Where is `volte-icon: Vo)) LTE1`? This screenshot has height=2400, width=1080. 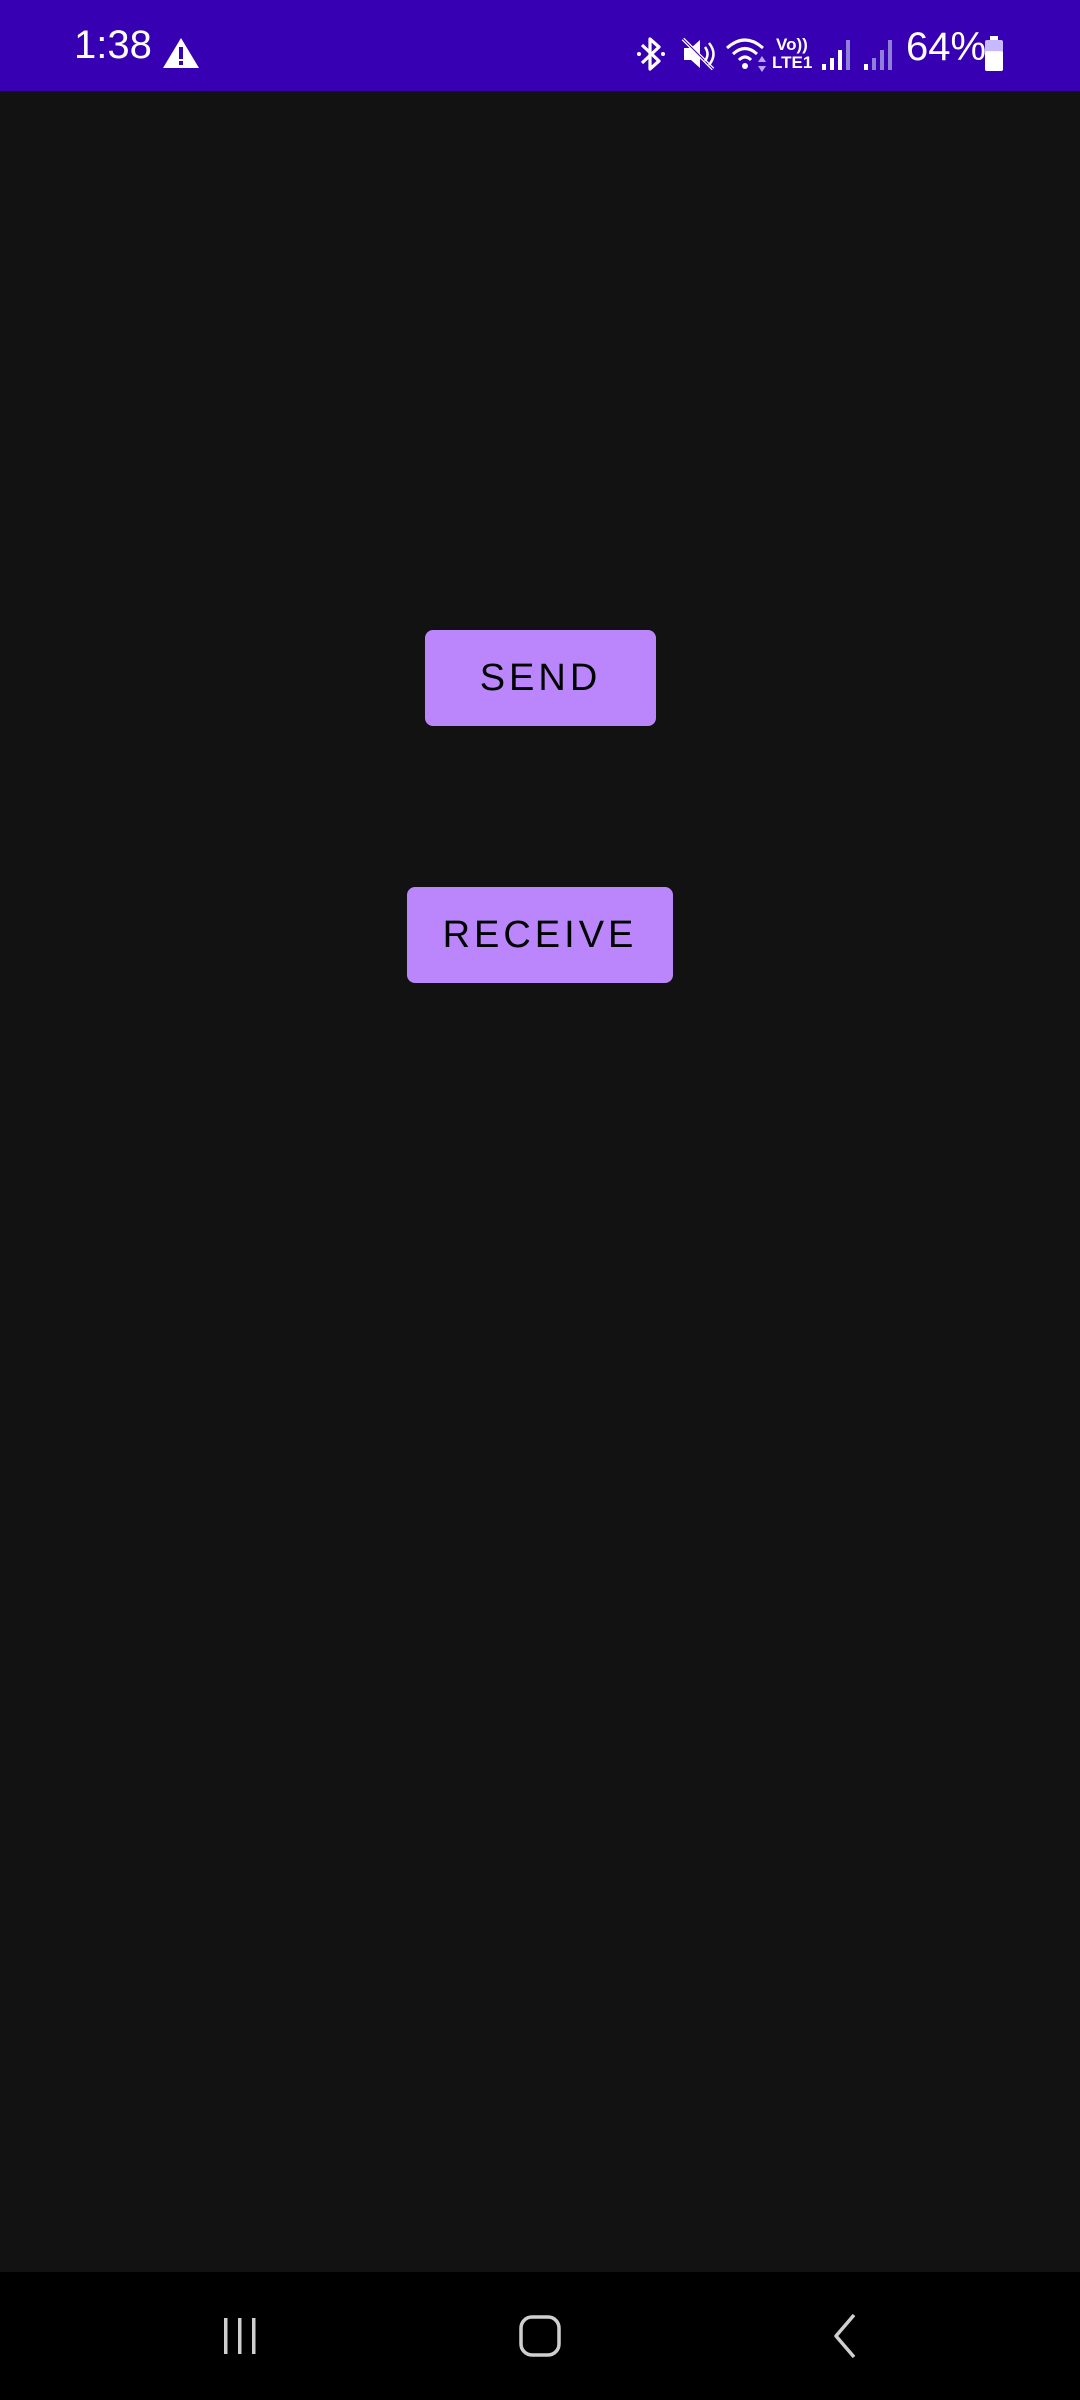 volte-icon: Vo)) LTE1 is located at coordinates (794, 54).